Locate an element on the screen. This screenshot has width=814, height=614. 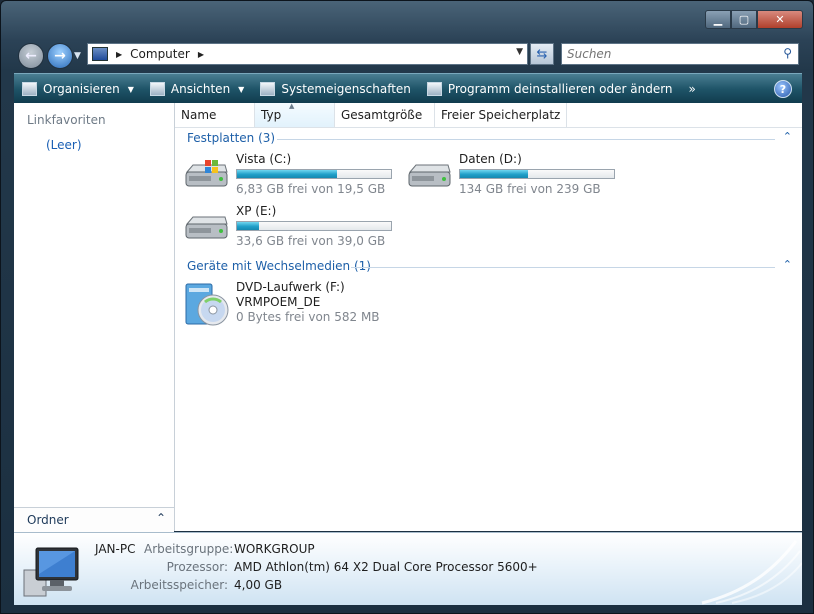
navigation-pane: Linkfavoriten (Leer) Ordner ⌃ is located at coordinates (94, 317).